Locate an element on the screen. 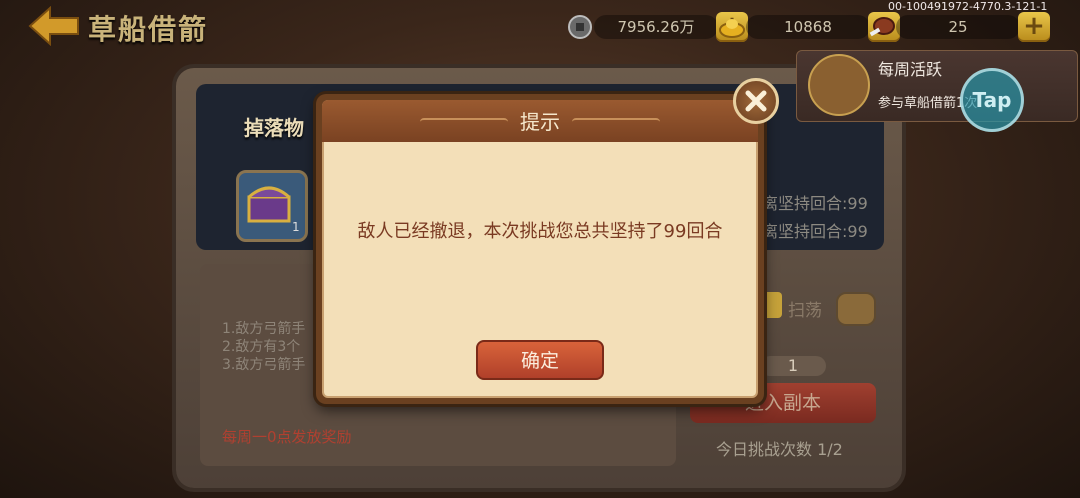 The width and height of the screenshot is (1080, 498). rule-line: 1.敌方弓箭手 is located at coordinates (264, 329).